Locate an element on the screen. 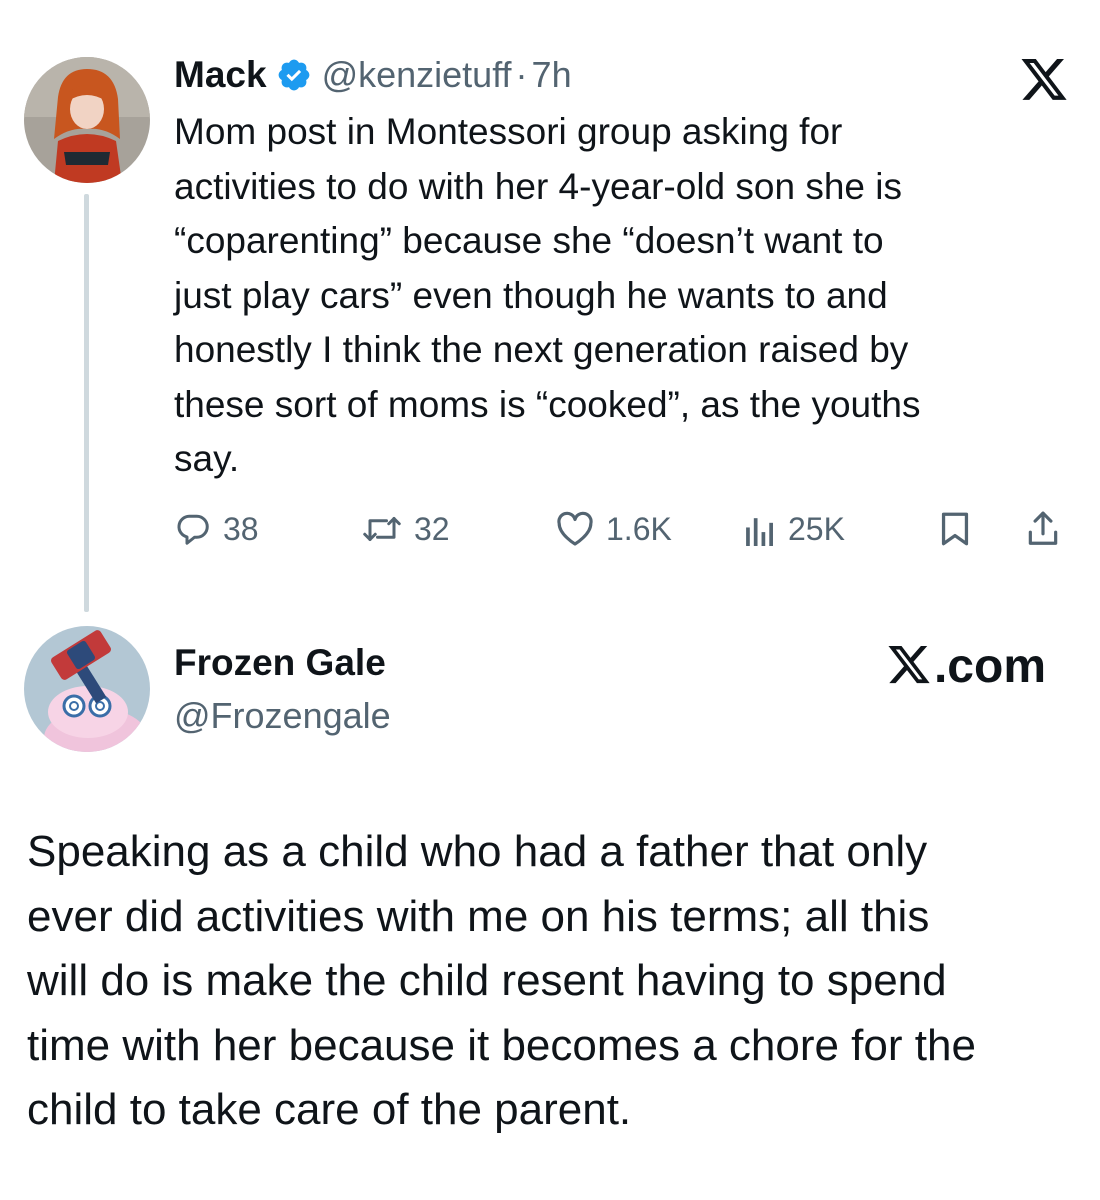  reply-author-name: Frozen Gale is located at coordinates (280, 663).